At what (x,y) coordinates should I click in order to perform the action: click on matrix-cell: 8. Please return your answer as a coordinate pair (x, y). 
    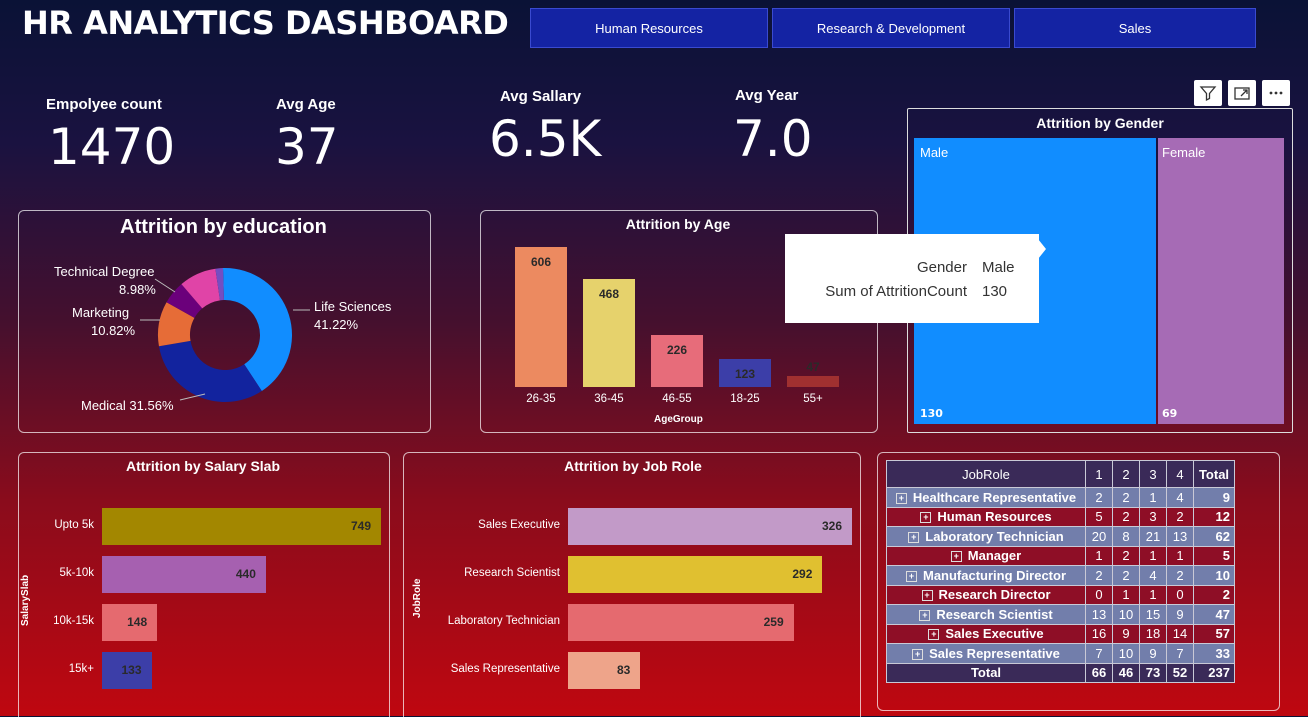
    Looking at the image, I should click on (1126, 536).